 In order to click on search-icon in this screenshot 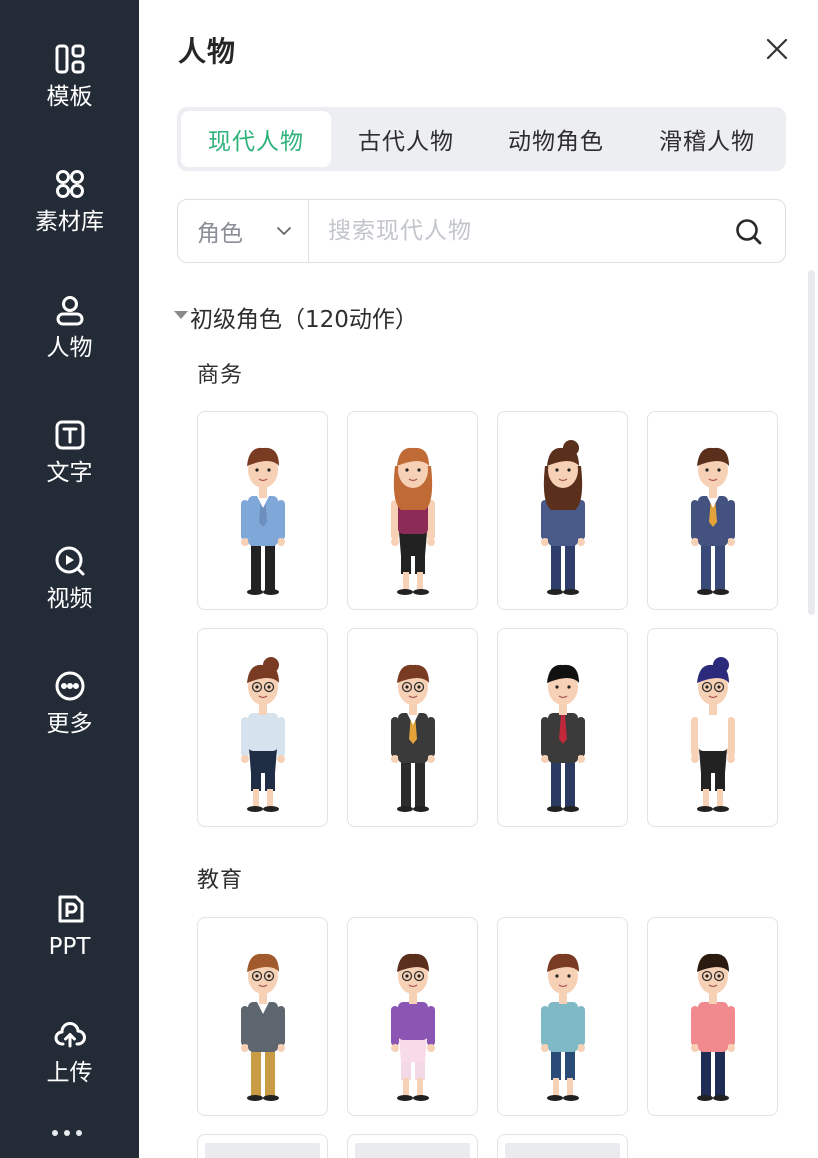, I will do `click(749, 232)`.